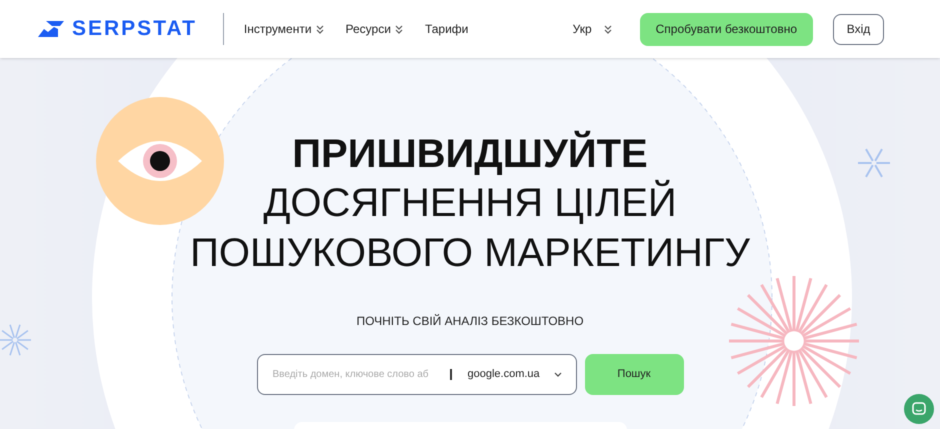  I want to click on try-free-button: Спробувати безкоштовно, so click(726, 29).